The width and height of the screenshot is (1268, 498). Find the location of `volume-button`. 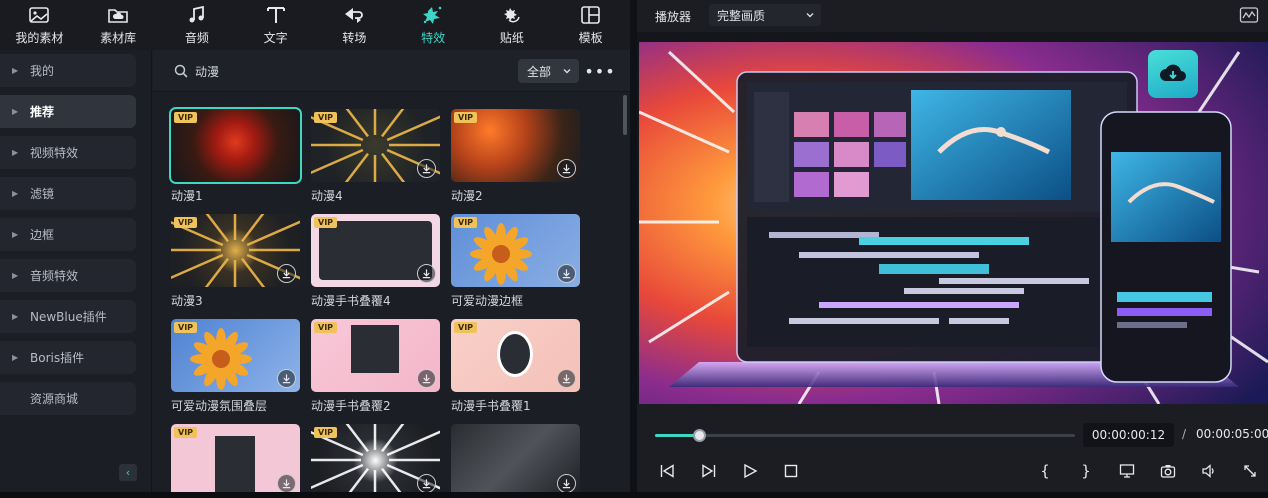

volume-button is located at coordinates (1209, 471).